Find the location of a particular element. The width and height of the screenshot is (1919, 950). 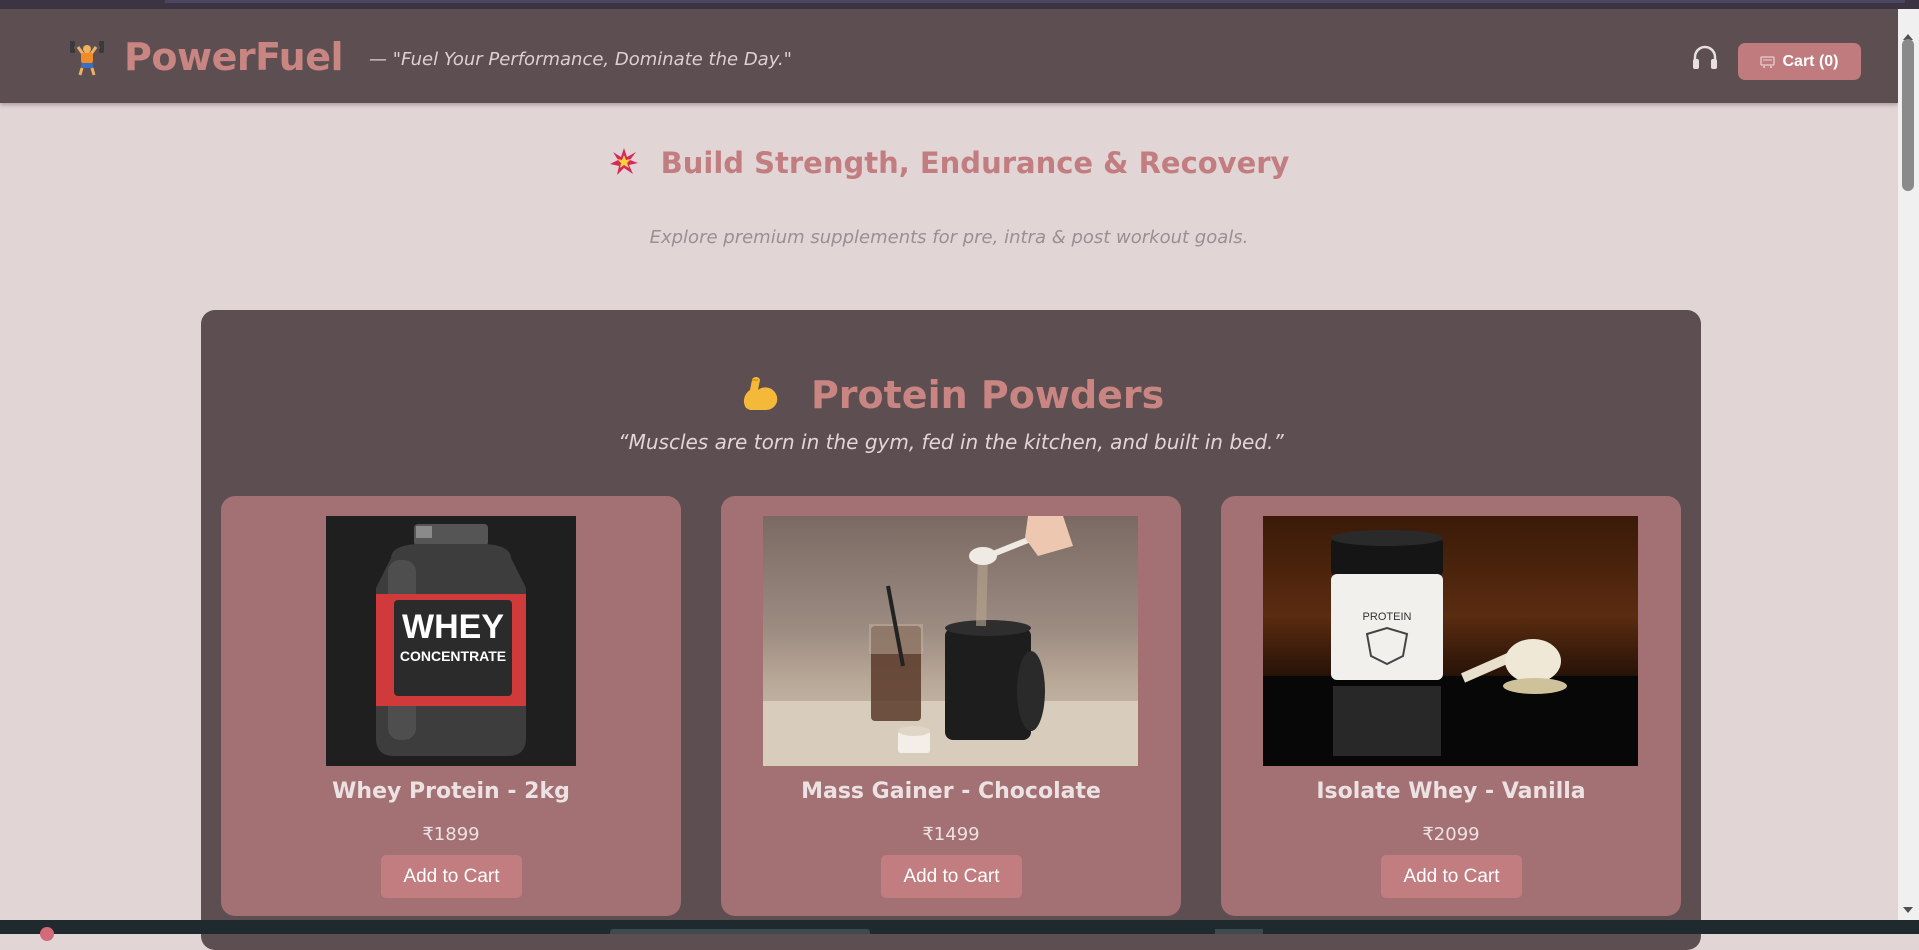

mass-gainer-photo is located at coordinates (950, 641).